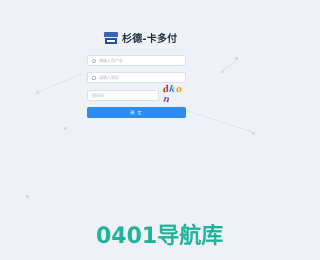 The height and width of the screenshot is (260, 320). I want to click on captcha-input, so click(124, 95).